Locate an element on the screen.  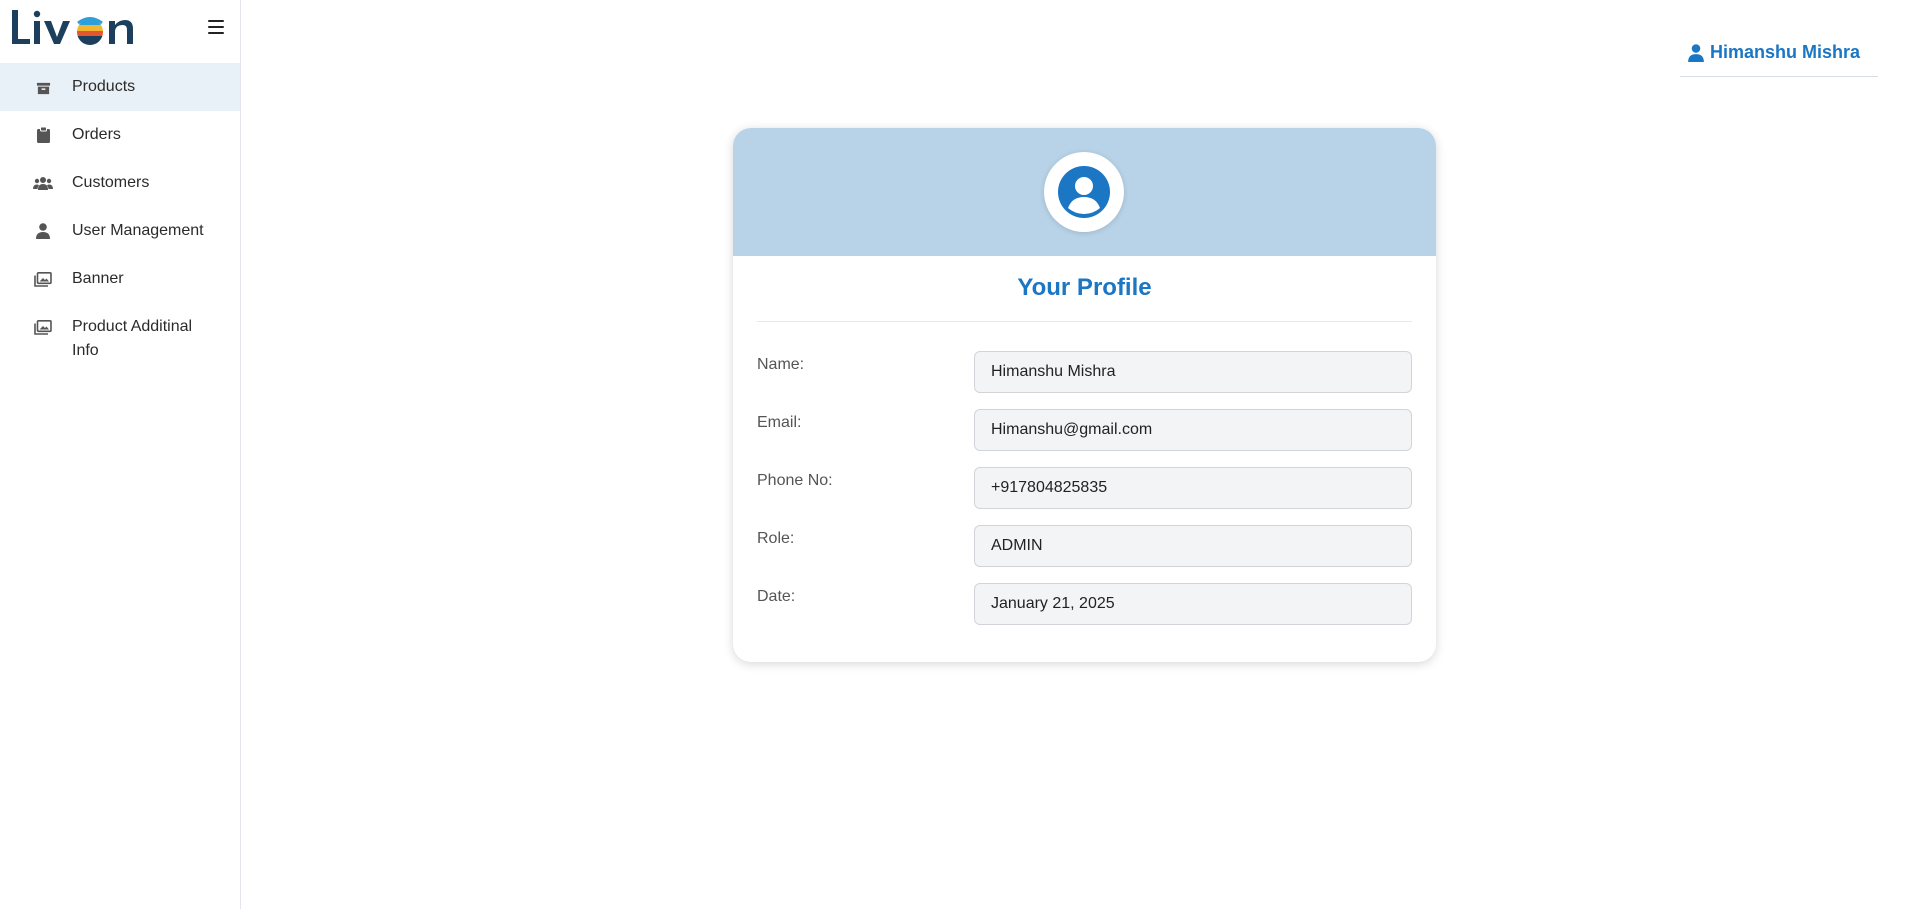
user-name: Himanshu Mishra is located at coordinates (1785, 52).